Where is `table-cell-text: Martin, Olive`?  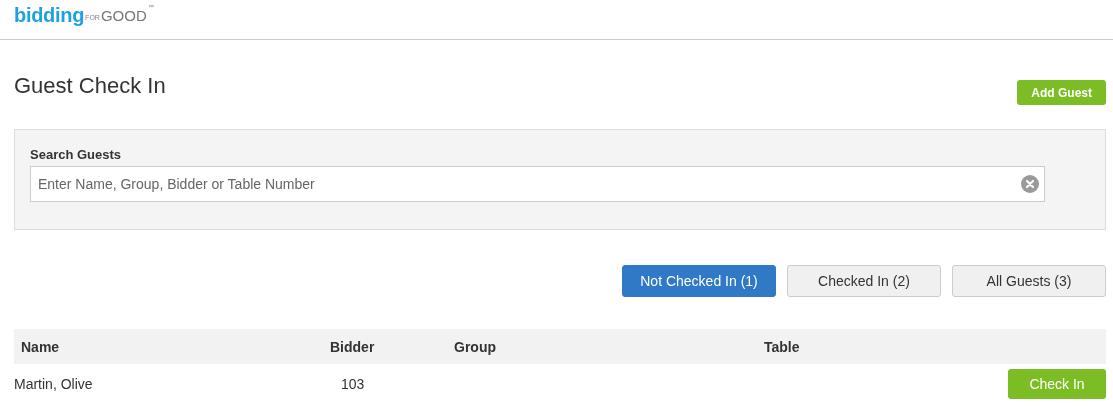 table-cell-text: Martin, Olive is located at coordinates (54, 384).